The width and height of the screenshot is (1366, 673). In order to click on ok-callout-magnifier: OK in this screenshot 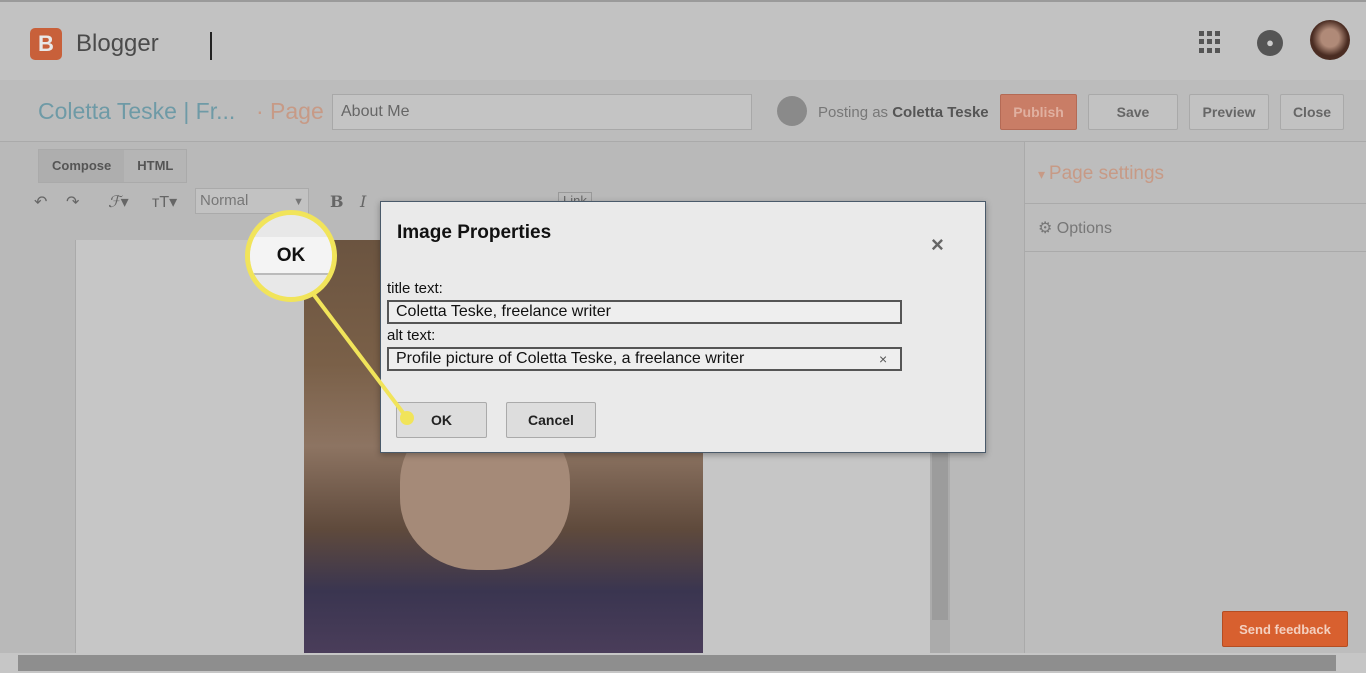, I will do `click(291, 256)`.